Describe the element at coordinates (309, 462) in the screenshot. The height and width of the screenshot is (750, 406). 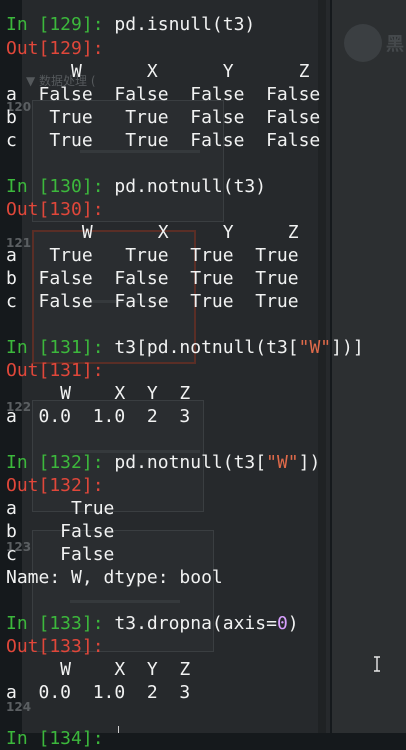
I see `code-text: ])` at that location.